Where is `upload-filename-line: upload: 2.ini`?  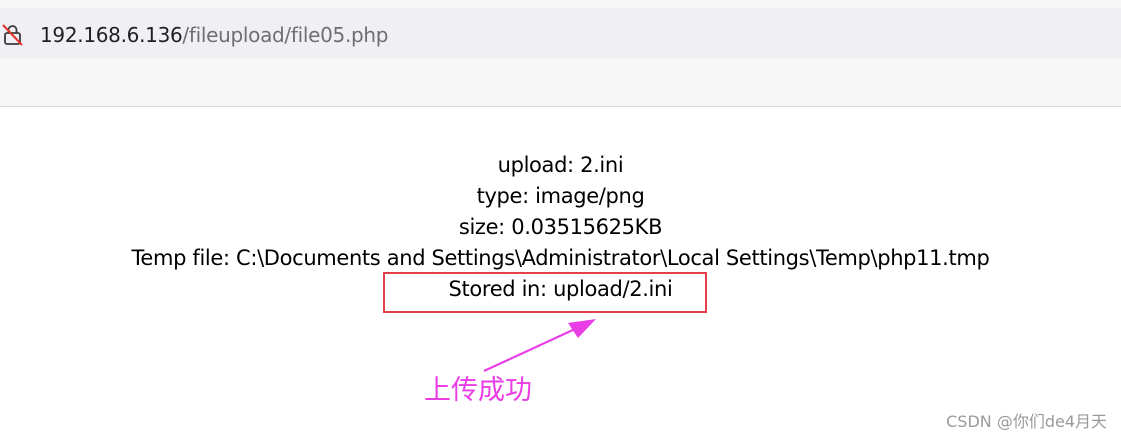 upload-filename-line: upload: 2.ini is located at coordinates (560, 165).